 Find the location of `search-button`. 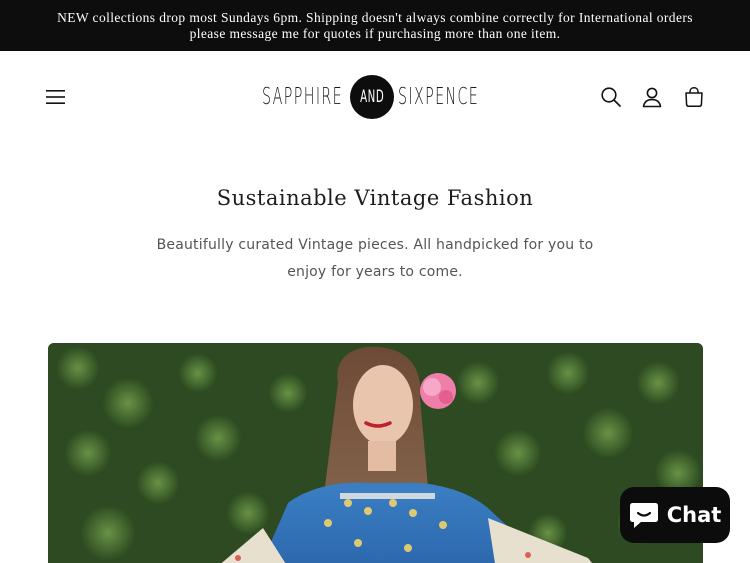

search-button is located at coordinates (611, 97).